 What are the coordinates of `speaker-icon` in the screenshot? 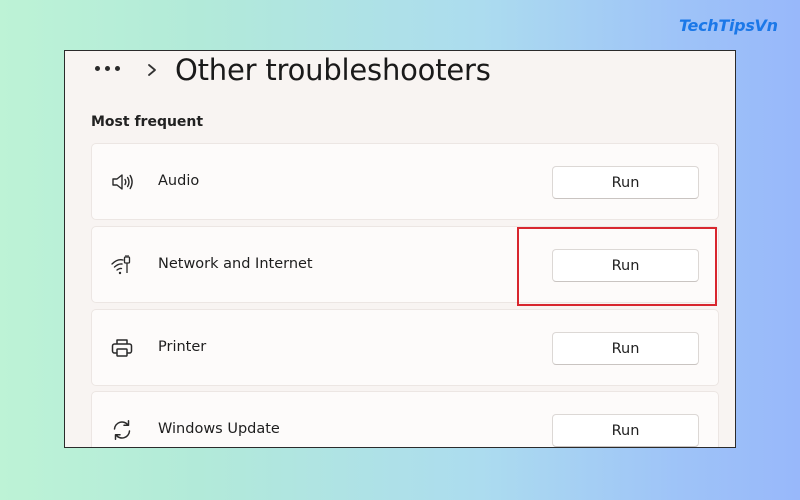 It's located at (122, 182).